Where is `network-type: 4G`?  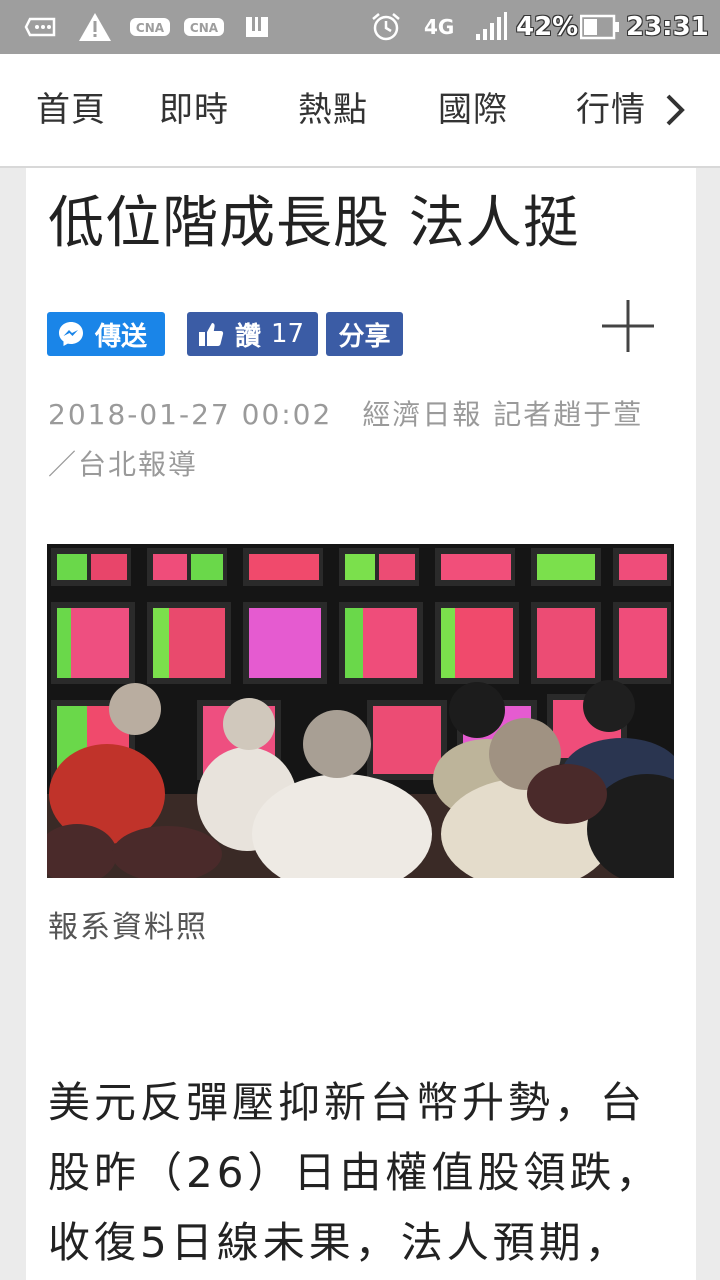 network-type: 4G is located at coordinates (439, 27).